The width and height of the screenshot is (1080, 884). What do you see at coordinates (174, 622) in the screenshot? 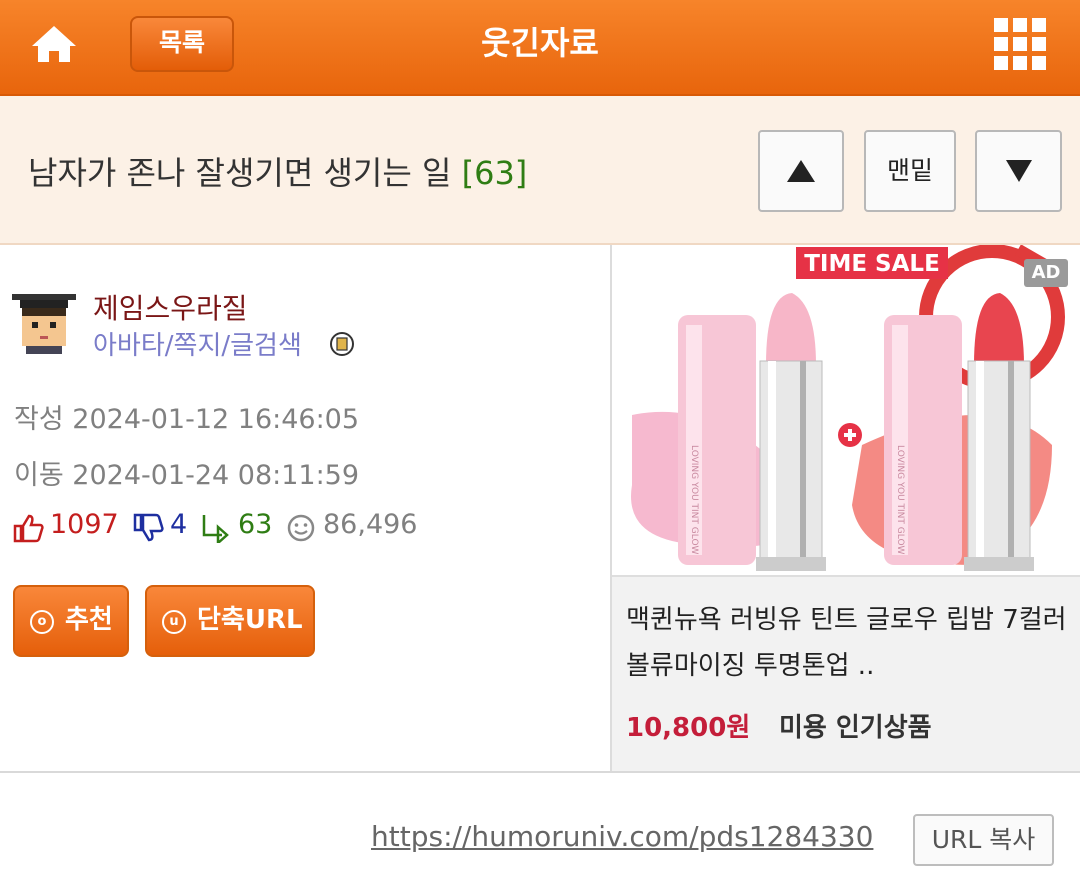
I see `url-circle-icon: u` at bounding box center [174, 622].